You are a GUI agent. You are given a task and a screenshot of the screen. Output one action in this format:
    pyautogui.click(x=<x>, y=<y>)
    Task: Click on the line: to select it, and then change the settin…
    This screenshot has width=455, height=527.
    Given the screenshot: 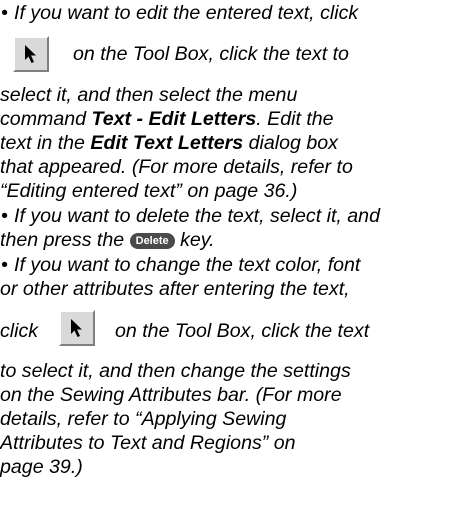 What is the action you would take?
    pyautogui.click(x=175, y=371)
    